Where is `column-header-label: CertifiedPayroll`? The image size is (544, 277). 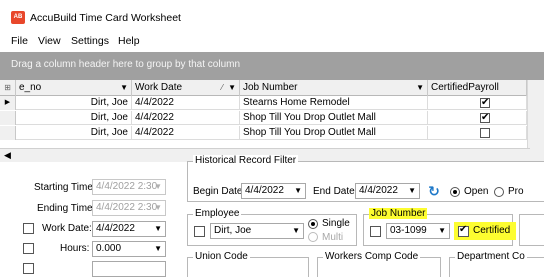
column-header-label: CertifiedPayroll is located at coordinates (465, 87).